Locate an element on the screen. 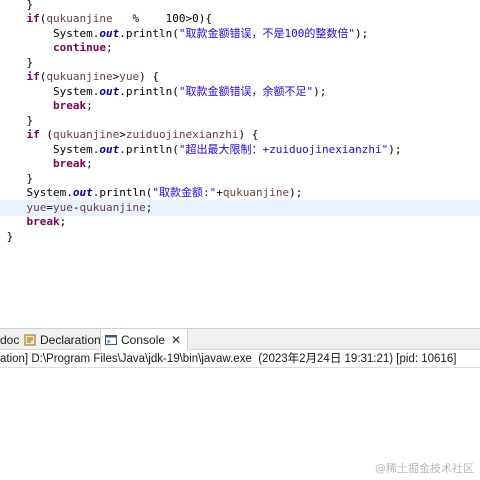 This screenshot has width=480, height=480. code-token: > is located at coordinates (122, 135).